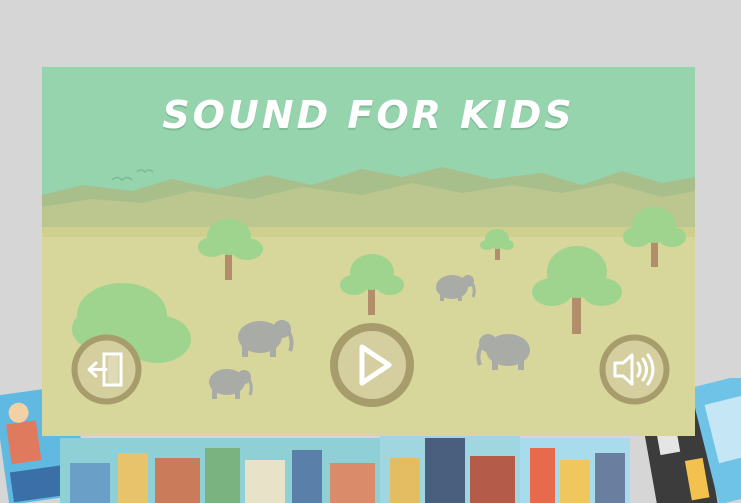 This screenshot has height=503, width=741. I want to click on sound-button, so click(634, 369).